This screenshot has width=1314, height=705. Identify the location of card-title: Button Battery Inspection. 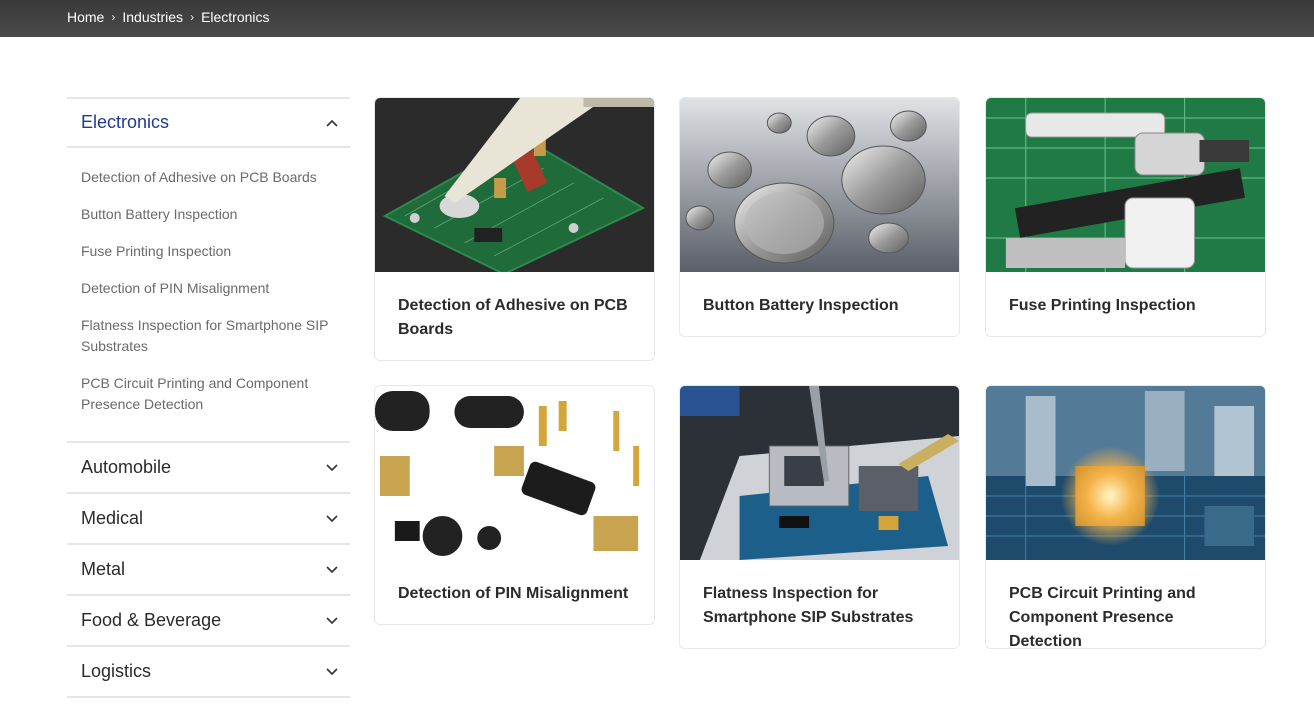
(801, 305).